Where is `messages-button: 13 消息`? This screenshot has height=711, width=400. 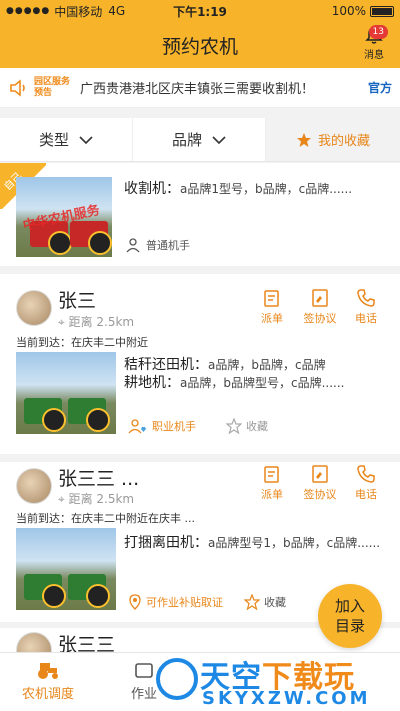 messages-button: 13 消息 is located at coordinates (374, 43).